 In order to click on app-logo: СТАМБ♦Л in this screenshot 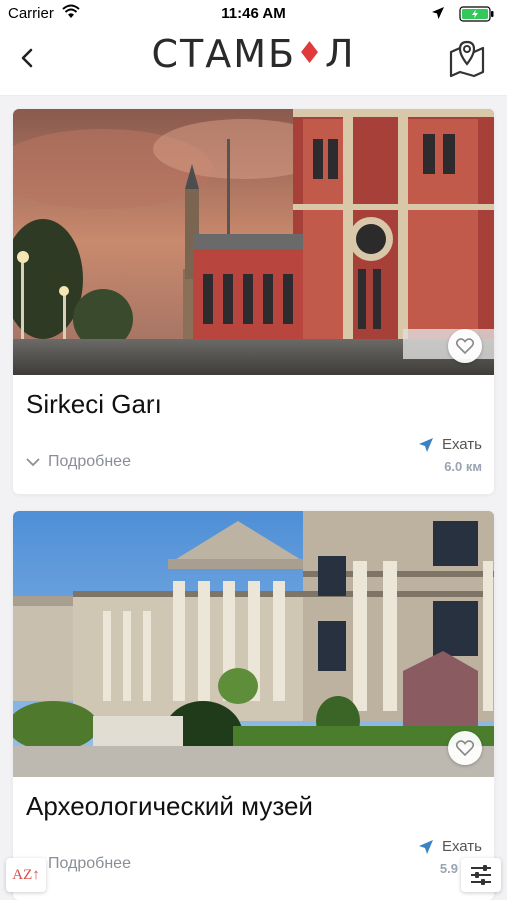, I will do `click(253, 54)`.